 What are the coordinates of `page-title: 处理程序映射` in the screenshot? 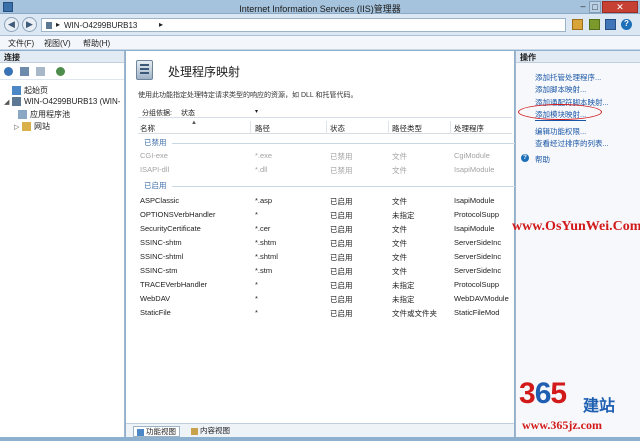 It's located at (204, 72).